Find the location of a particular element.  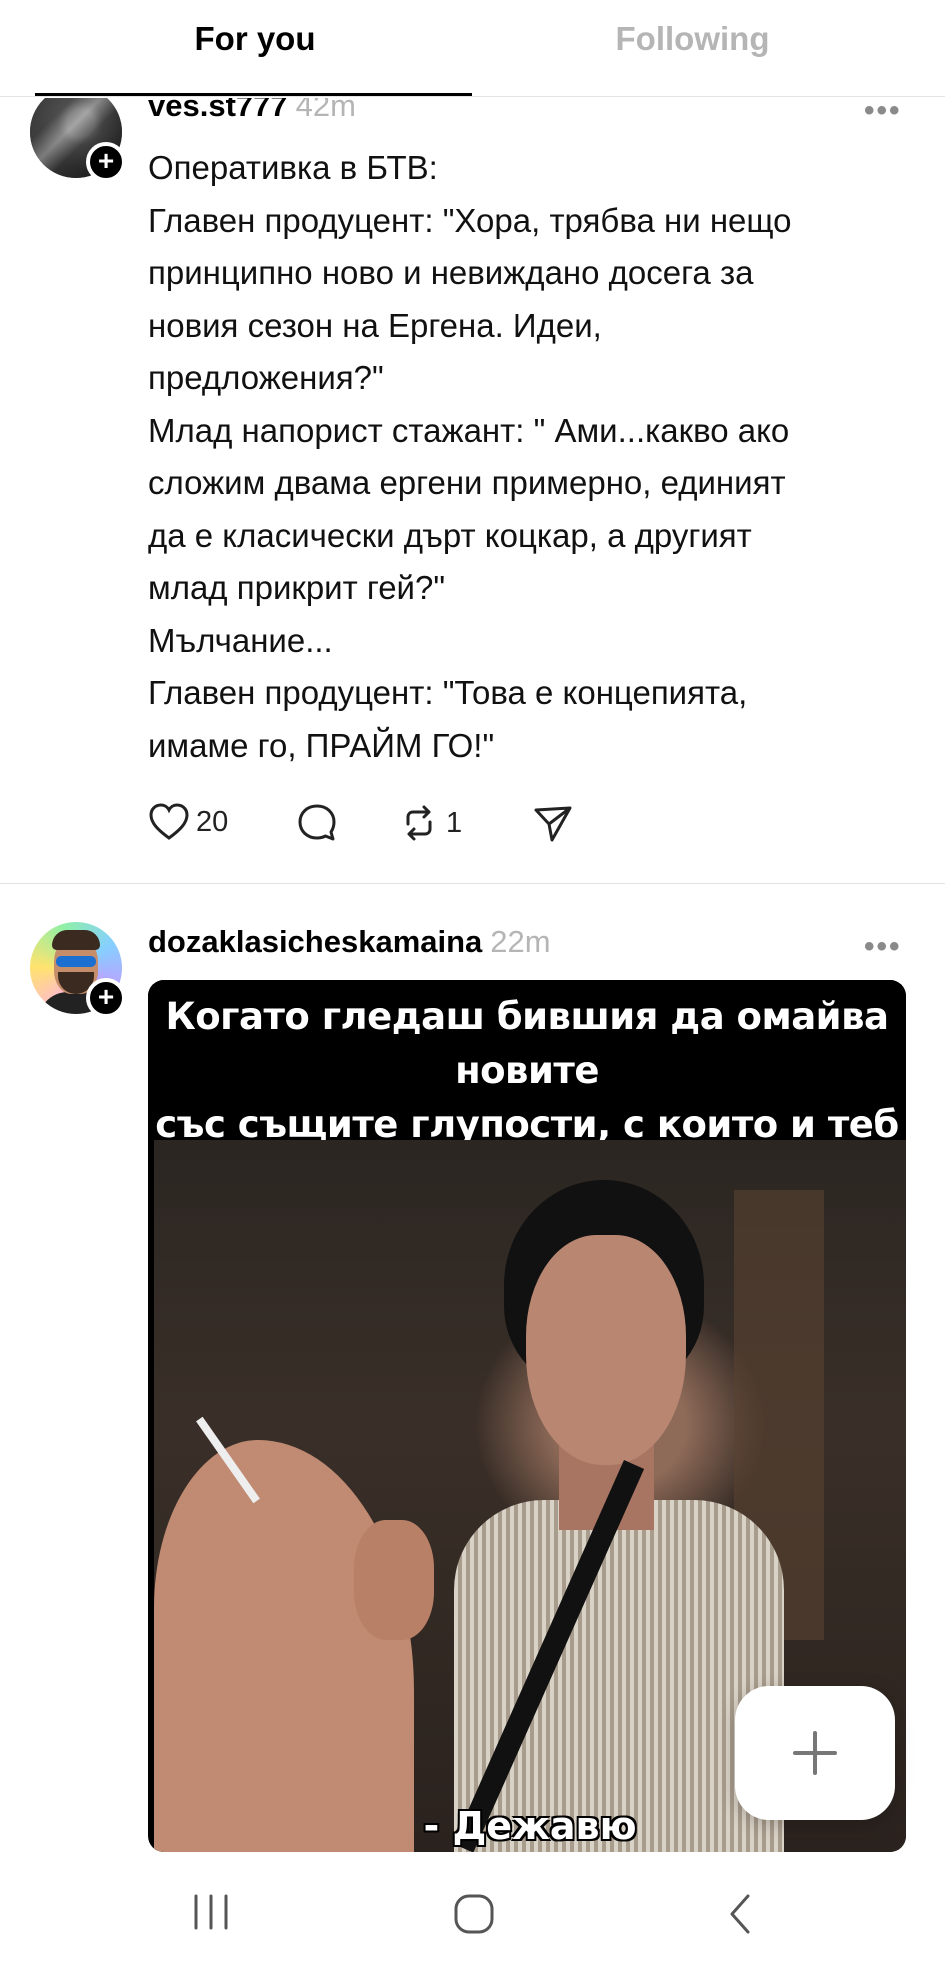

nav-recents-button is located at coordinates (211, 1914).